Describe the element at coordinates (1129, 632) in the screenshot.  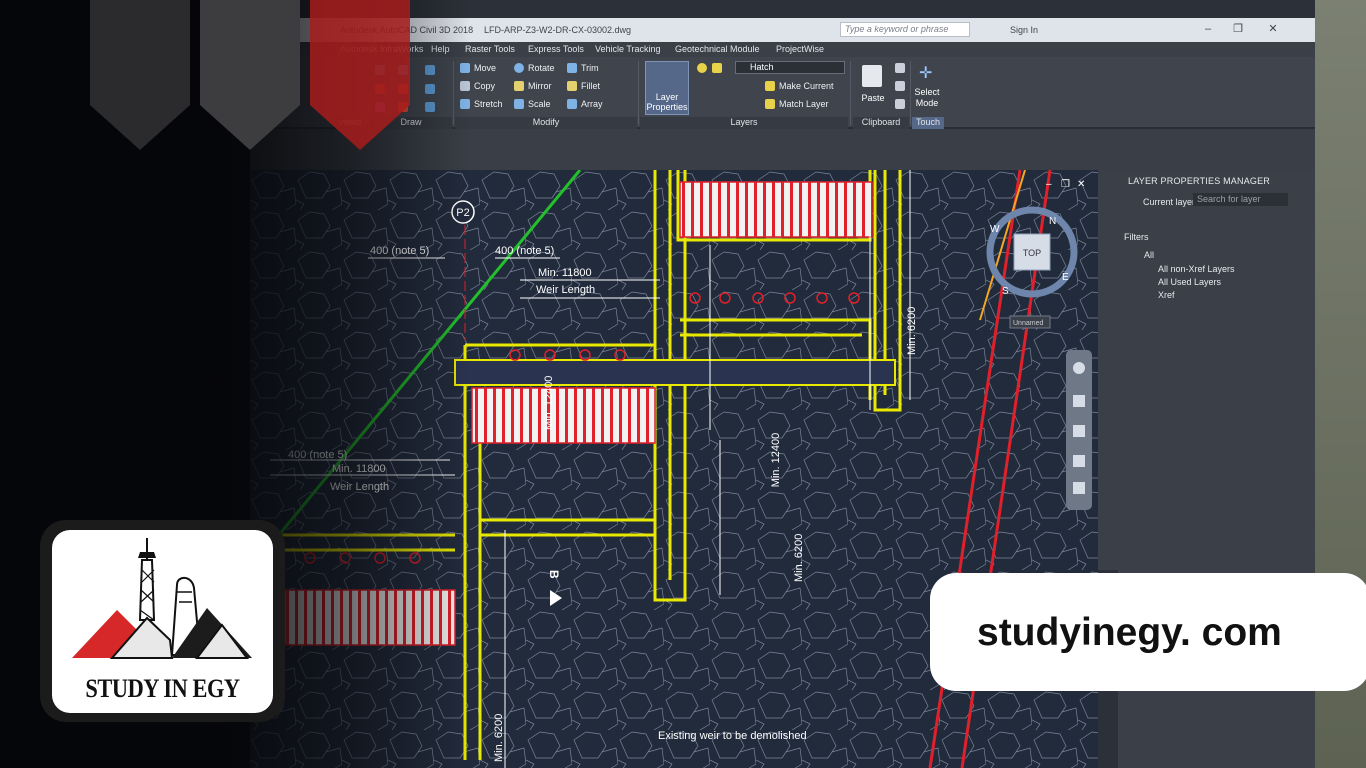
I see `website-url: studyinegy. com` at that location.